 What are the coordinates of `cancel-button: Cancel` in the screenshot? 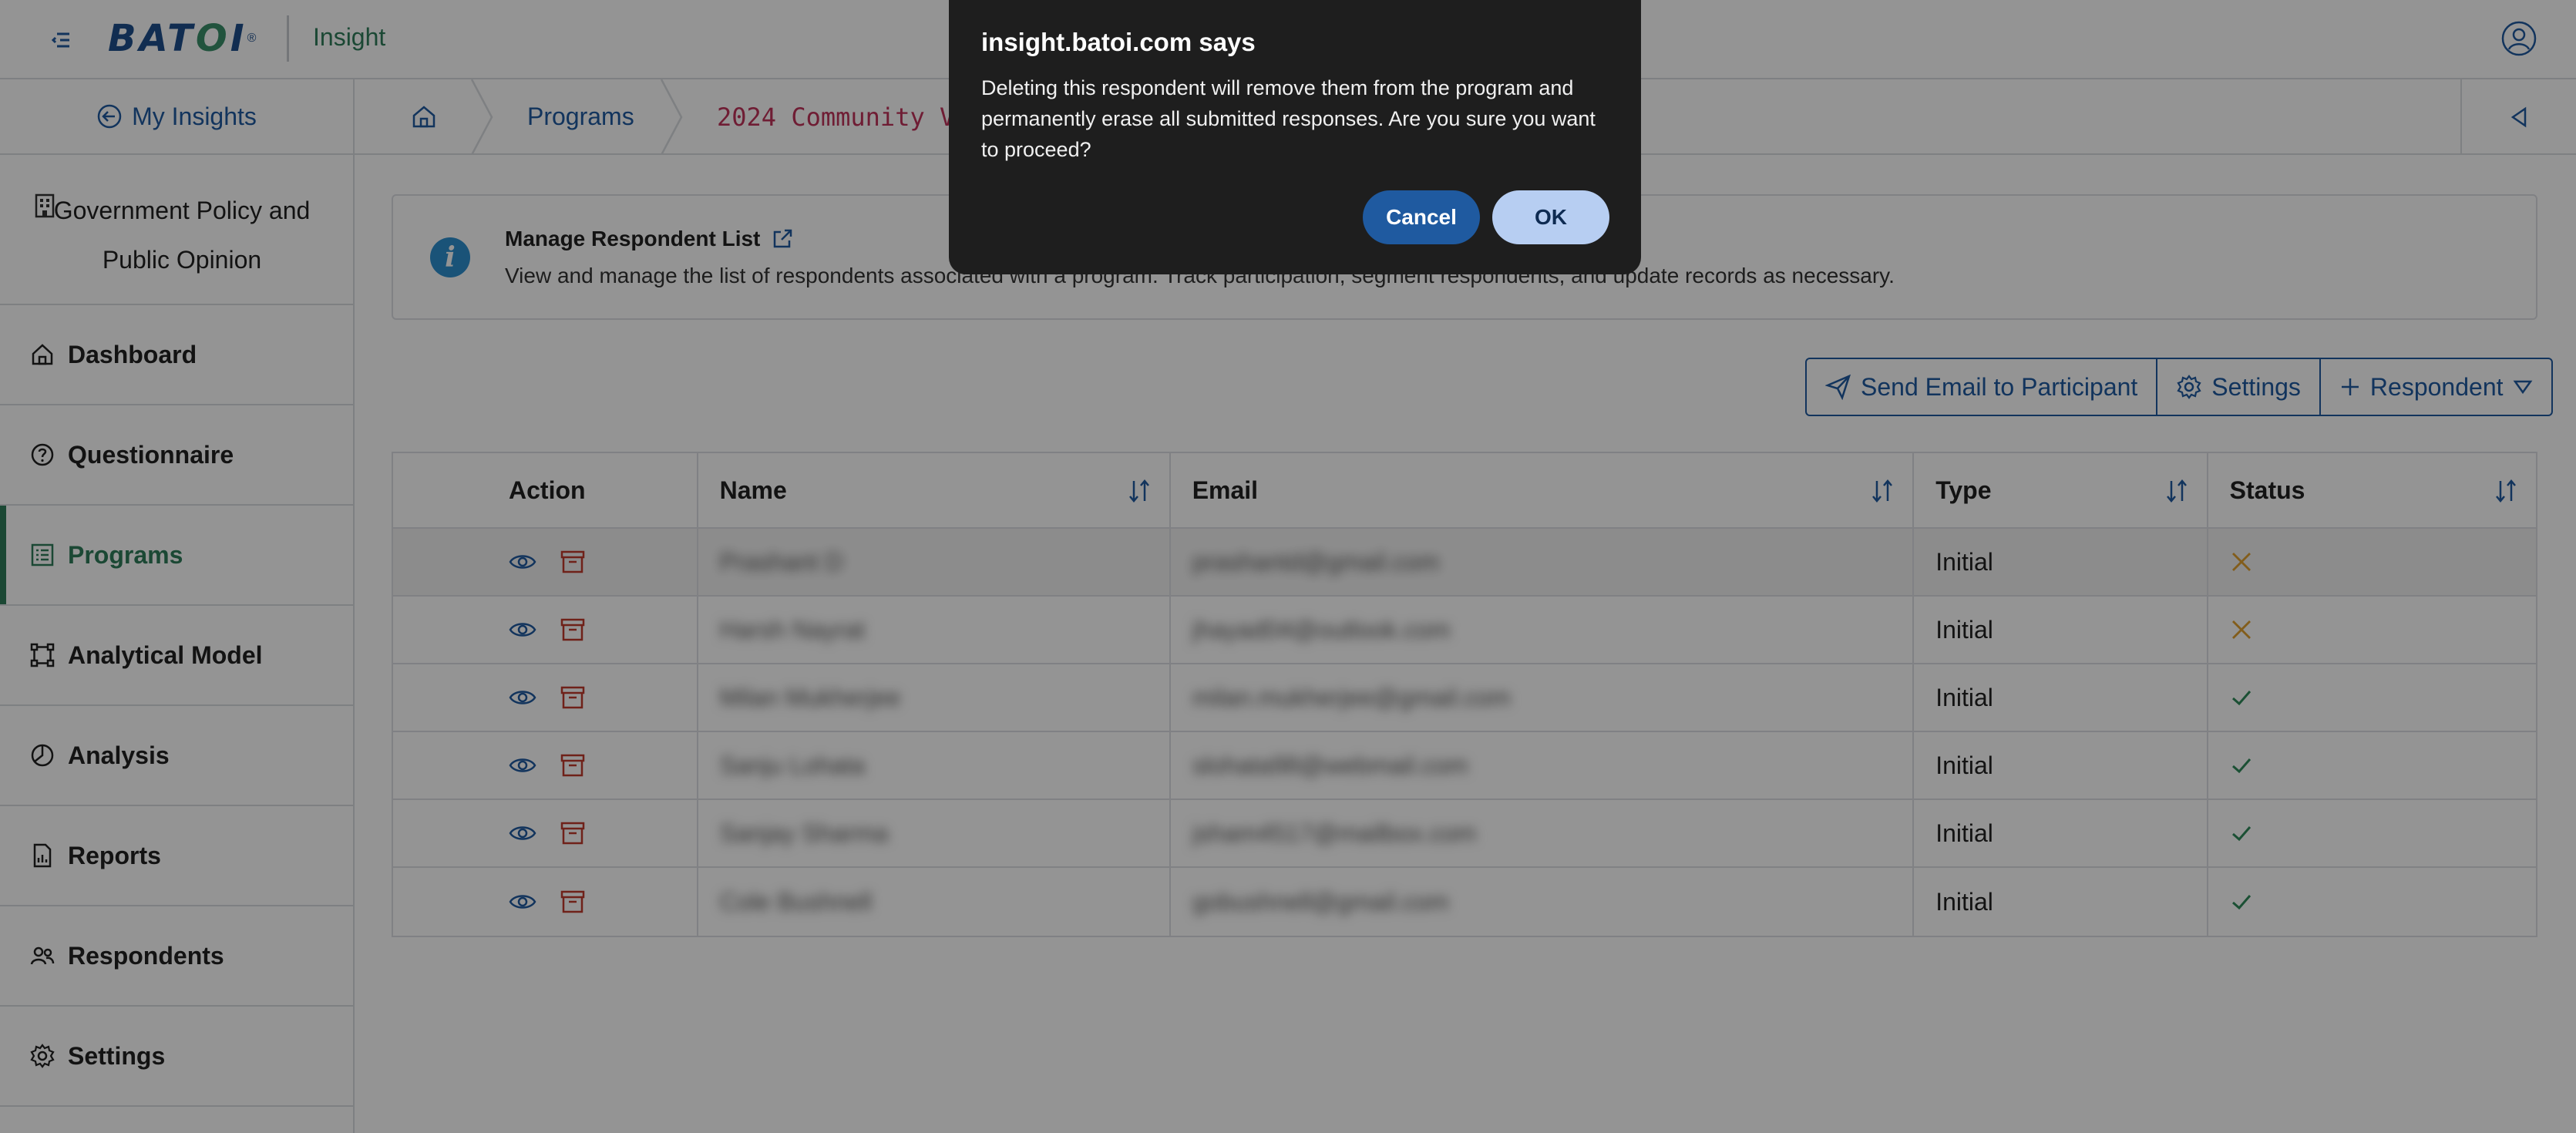 It's located at (1421, 217).